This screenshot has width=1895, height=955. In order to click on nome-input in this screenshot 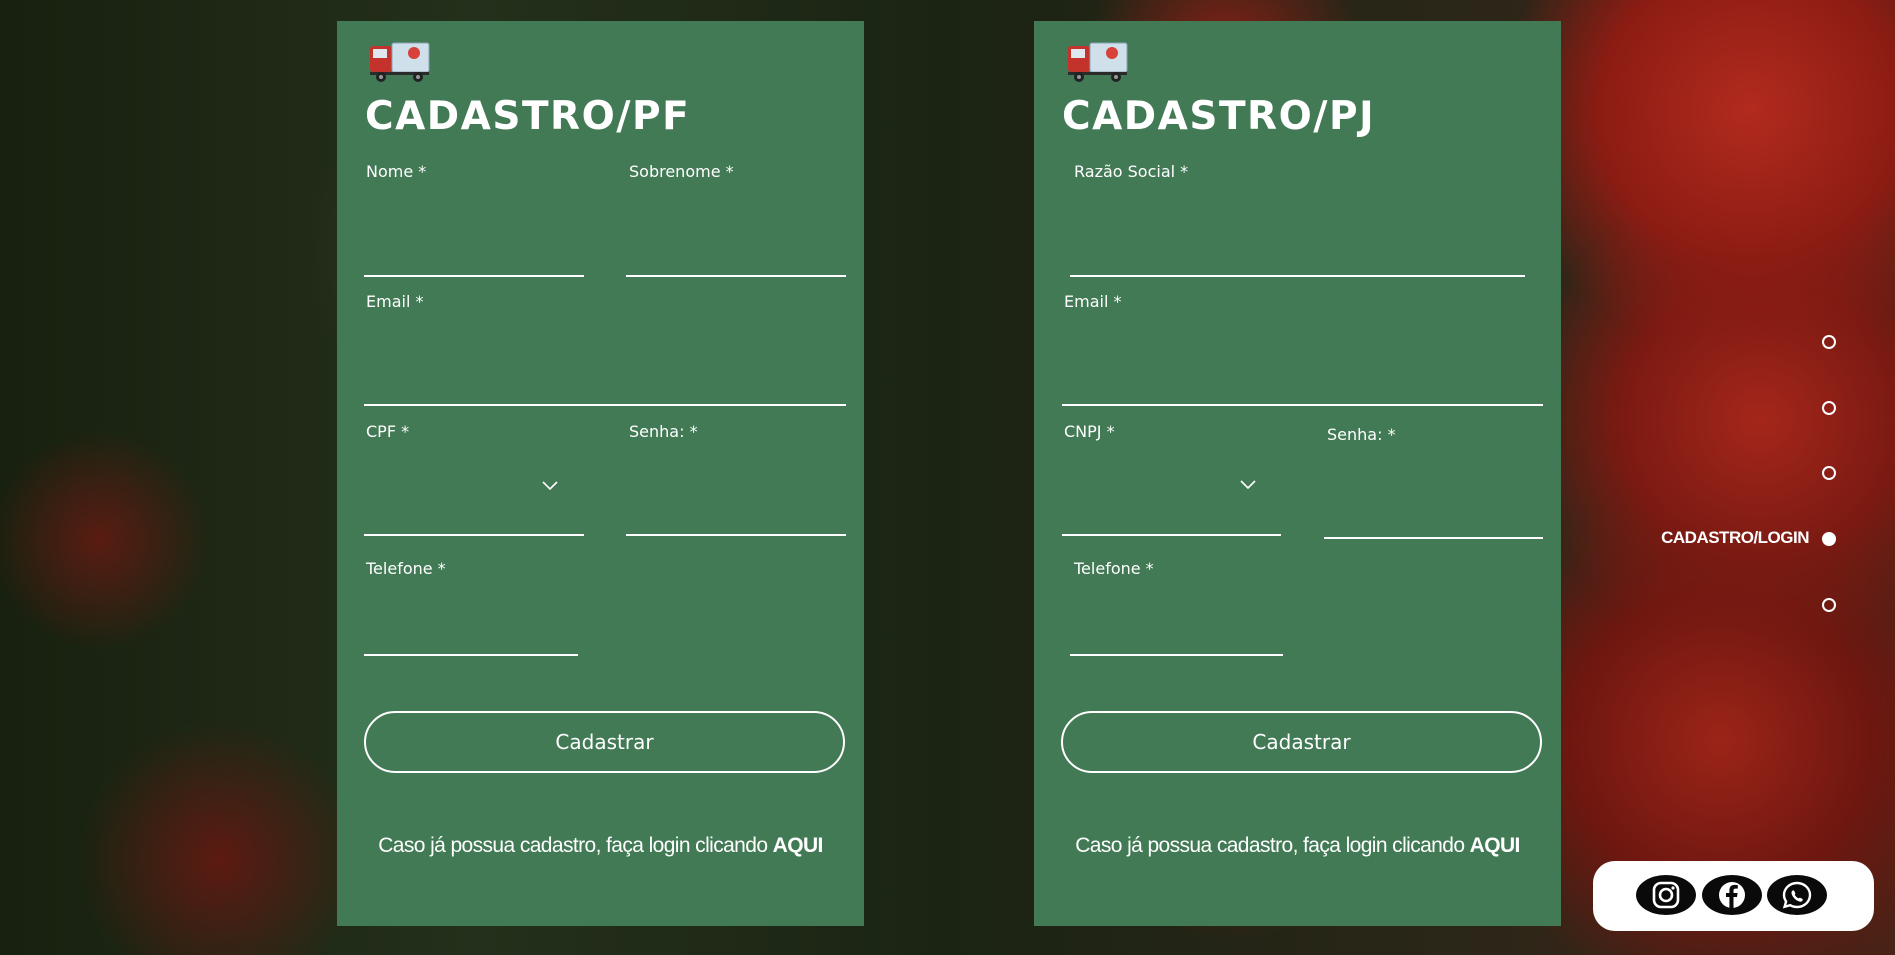, I will do `click(474, 260)`.